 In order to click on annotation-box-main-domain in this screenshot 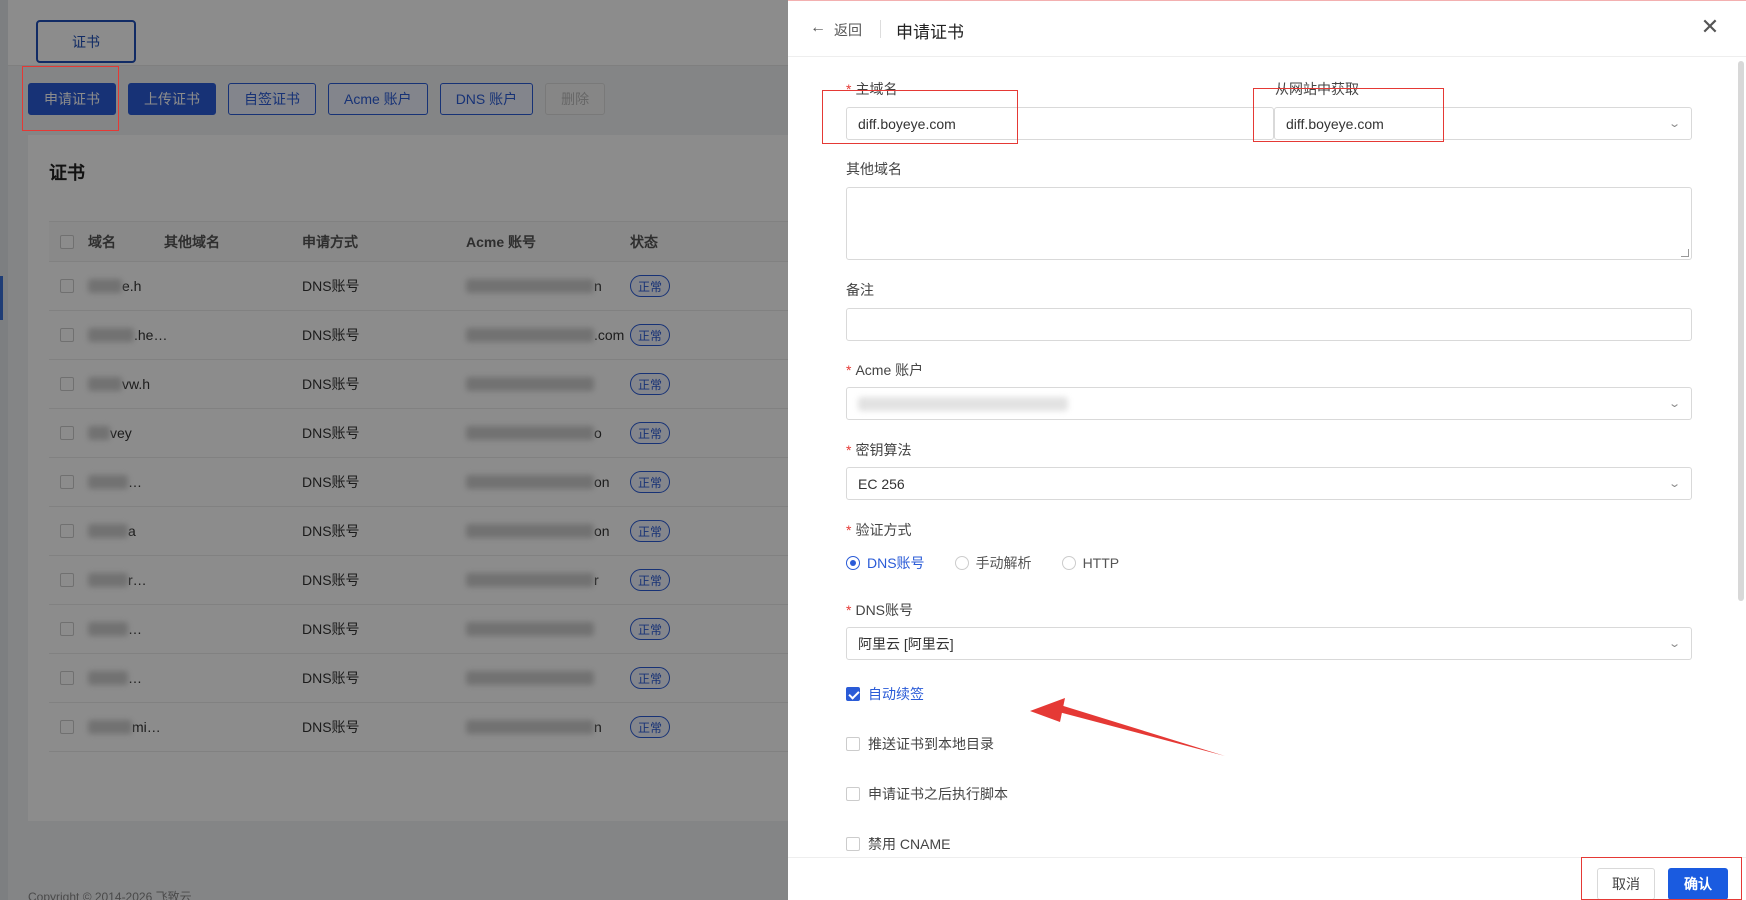, I will do `click(920, 117)`.